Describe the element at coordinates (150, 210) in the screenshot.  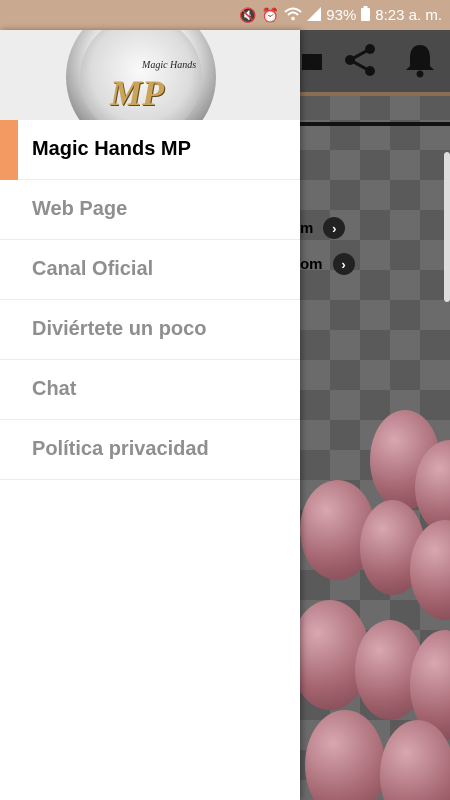
I see `menu-item-web-page: Web Page` at that location.